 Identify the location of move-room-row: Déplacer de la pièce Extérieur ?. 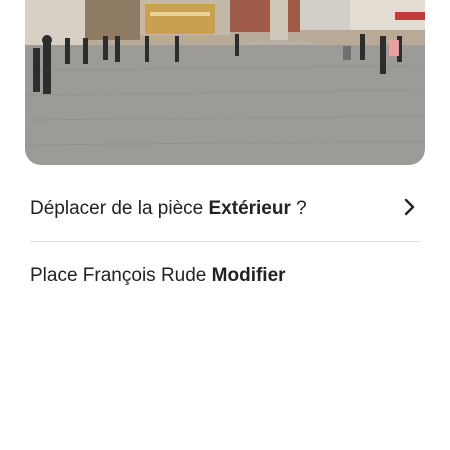
(225, 210).